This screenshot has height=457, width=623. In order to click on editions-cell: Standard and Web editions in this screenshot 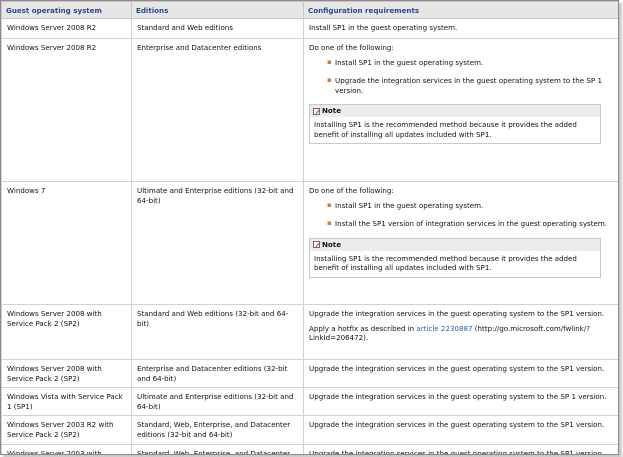, I will do `click(217, 28)`.